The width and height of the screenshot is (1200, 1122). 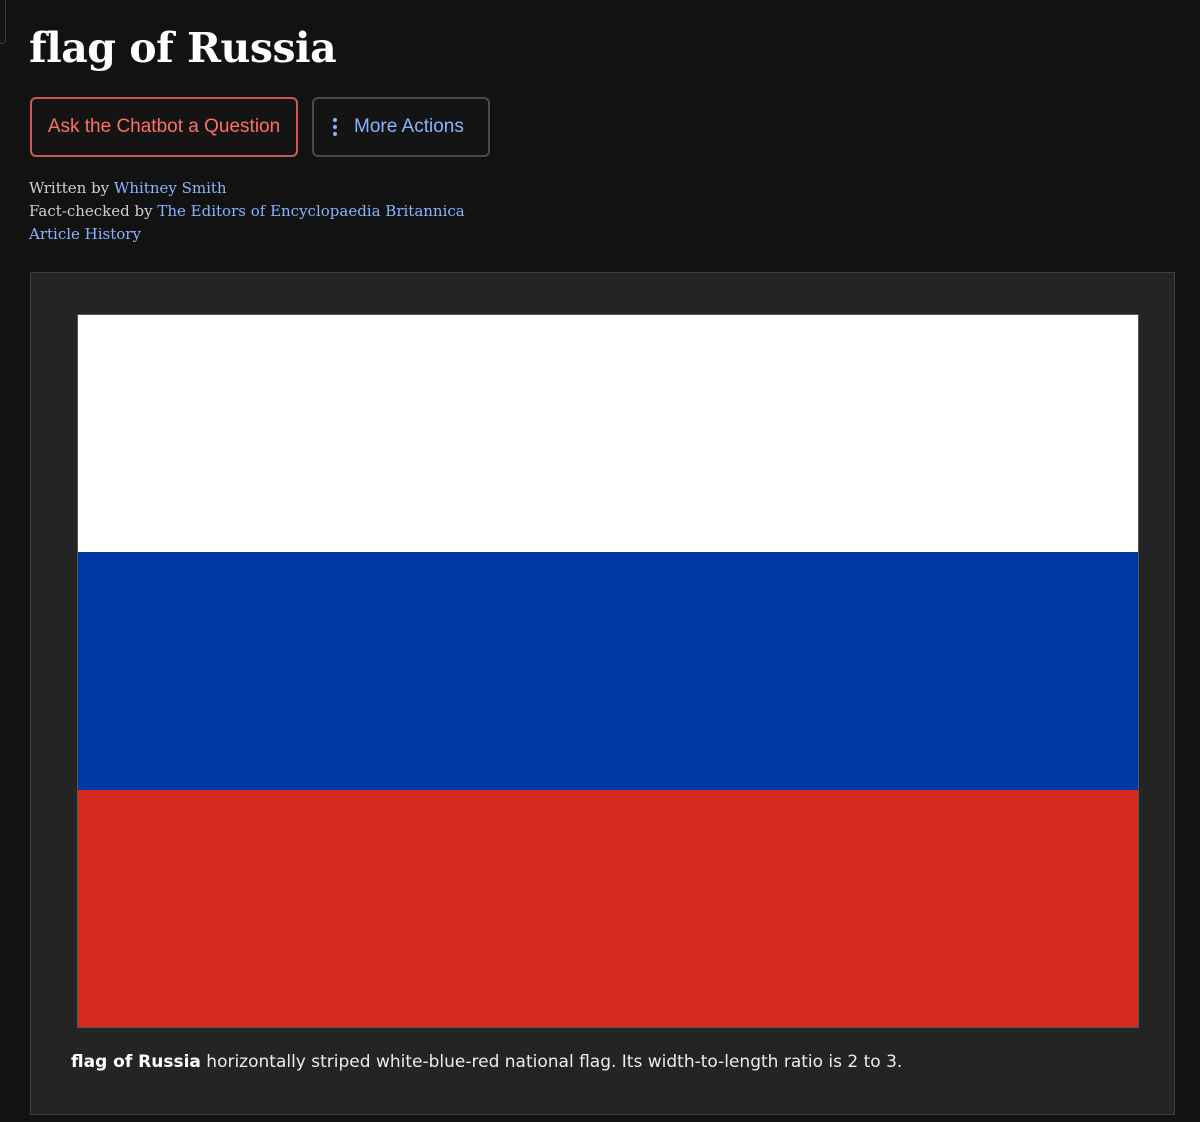 I want to click on ask-chatbot-button: Ask the Chatbot a Question, so click(x=164, y=127).